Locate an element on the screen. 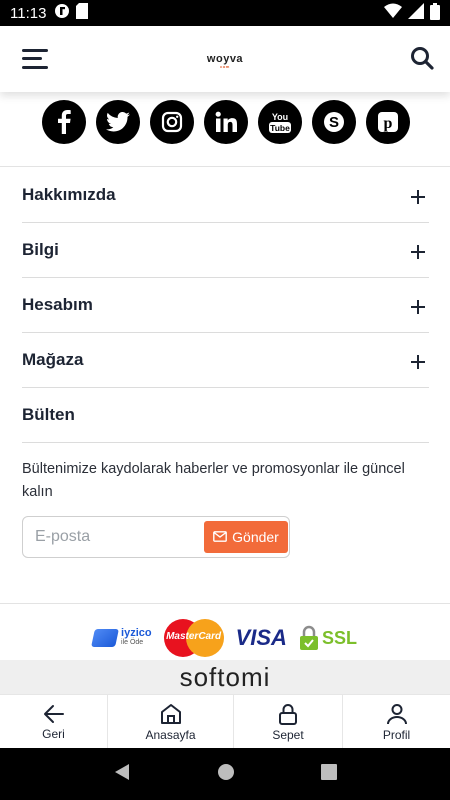  svg-text: p is located at coordinates (388, 123).